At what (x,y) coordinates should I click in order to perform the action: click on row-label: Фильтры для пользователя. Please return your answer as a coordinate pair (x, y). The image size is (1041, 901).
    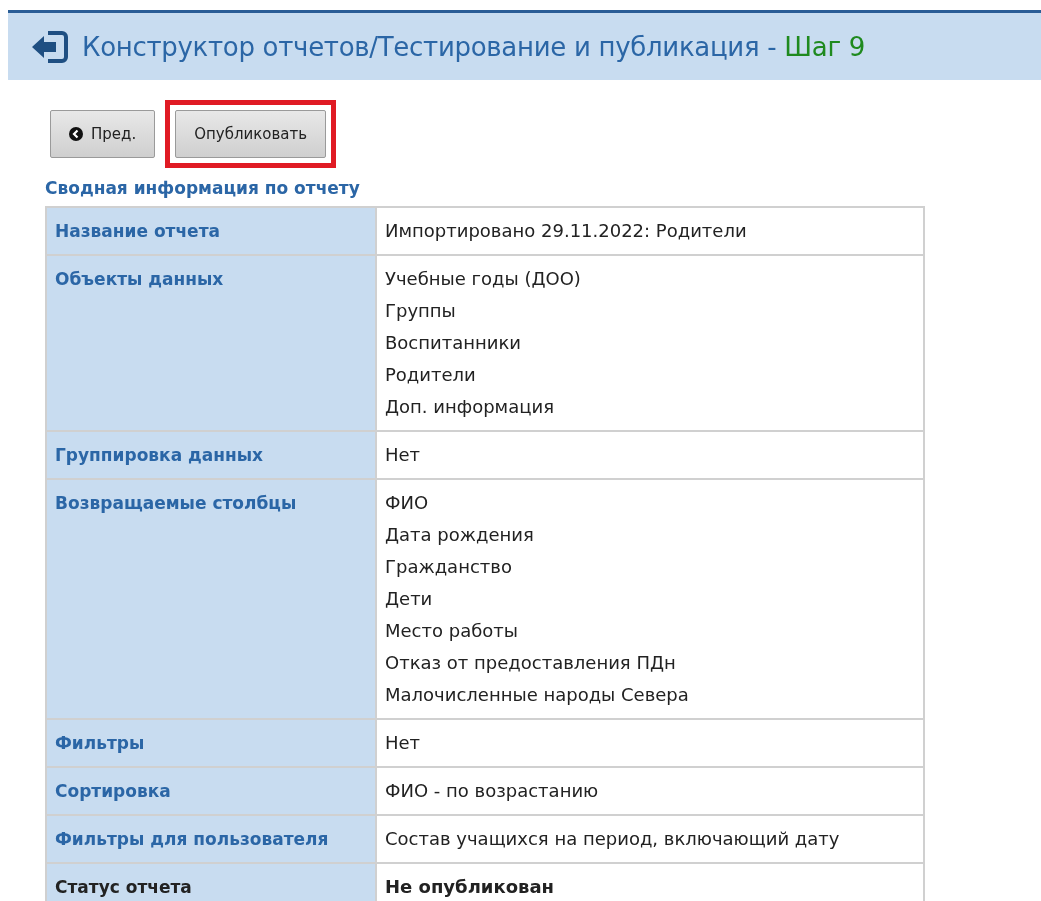
    Looking at the image, I should click on (211, 839).